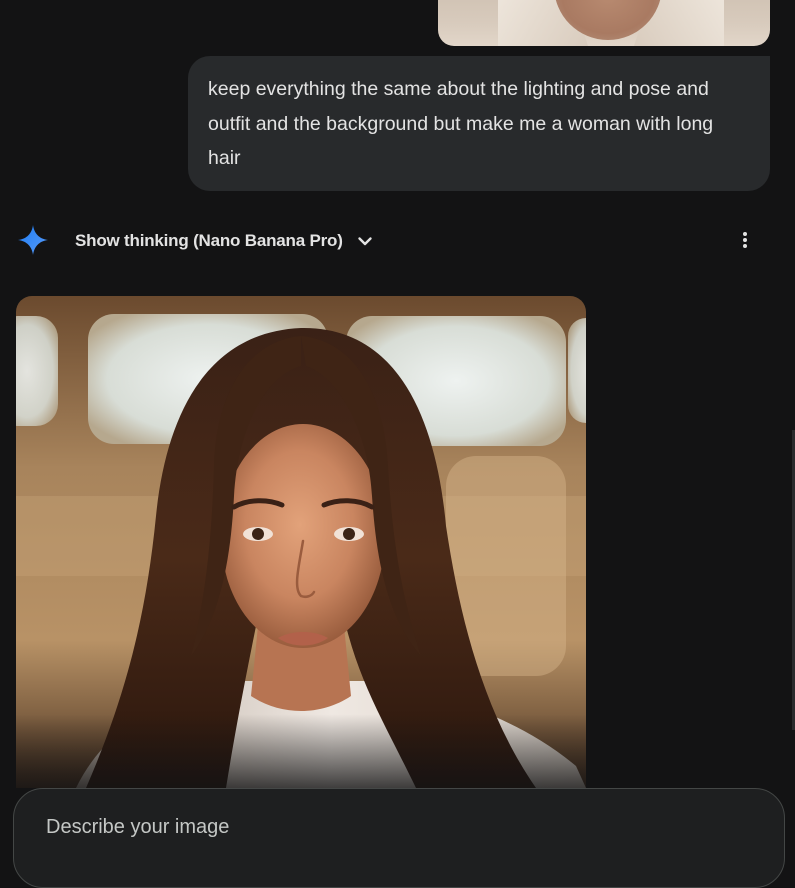 This screenshot has height=888, width=795. Describe the element at coordinates (396, 827) in the screenshot. I see `describe-image-input` at that location.